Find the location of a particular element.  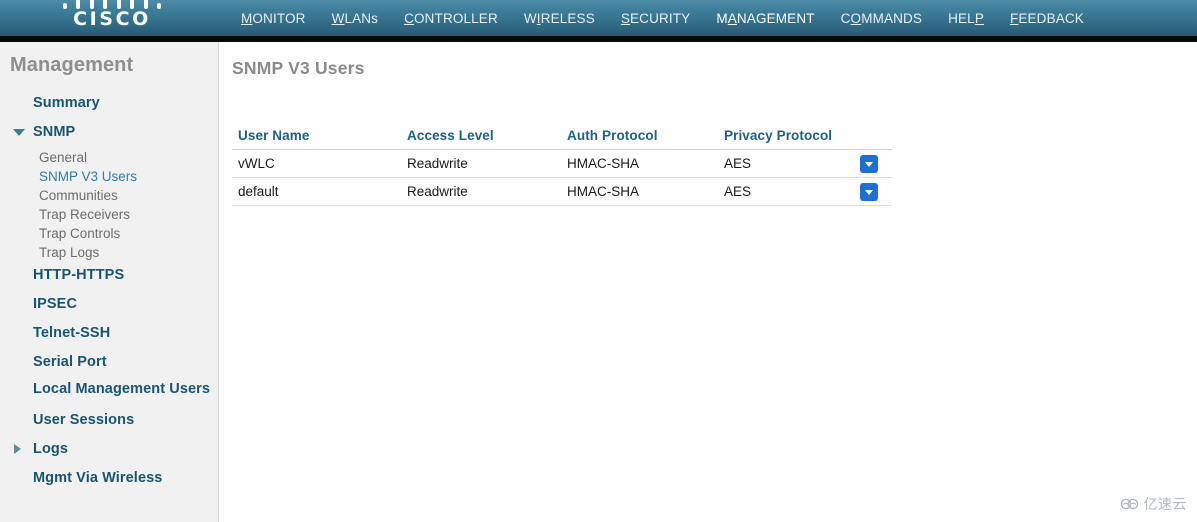

sidebar-item-label: Serial Port is located at coordinates (70, 361).